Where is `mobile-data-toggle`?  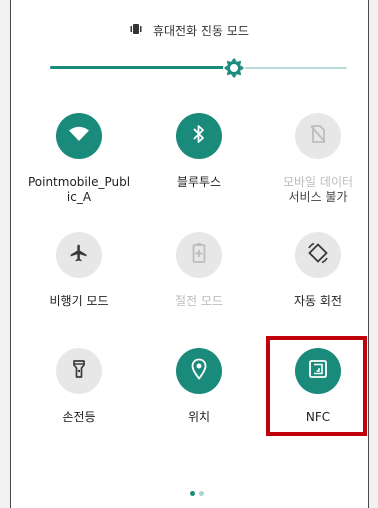 mobile-data-toggle is located at coordinates (318, 136).